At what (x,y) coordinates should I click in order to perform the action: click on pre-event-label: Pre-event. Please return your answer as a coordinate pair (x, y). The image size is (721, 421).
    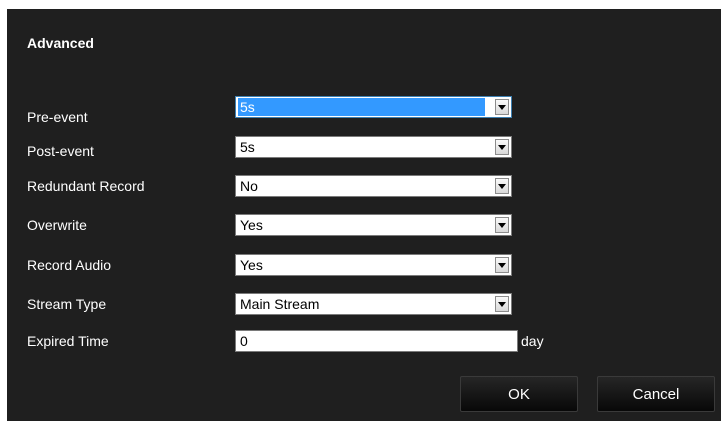
    Looking at the image, I should click on (57, 117).